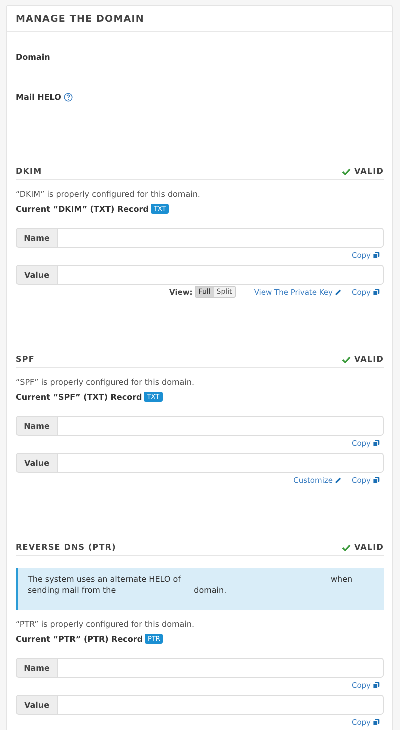 This screenshot has width=400, height=730. I want to click on section-title: DKIM, so click(29, 171).